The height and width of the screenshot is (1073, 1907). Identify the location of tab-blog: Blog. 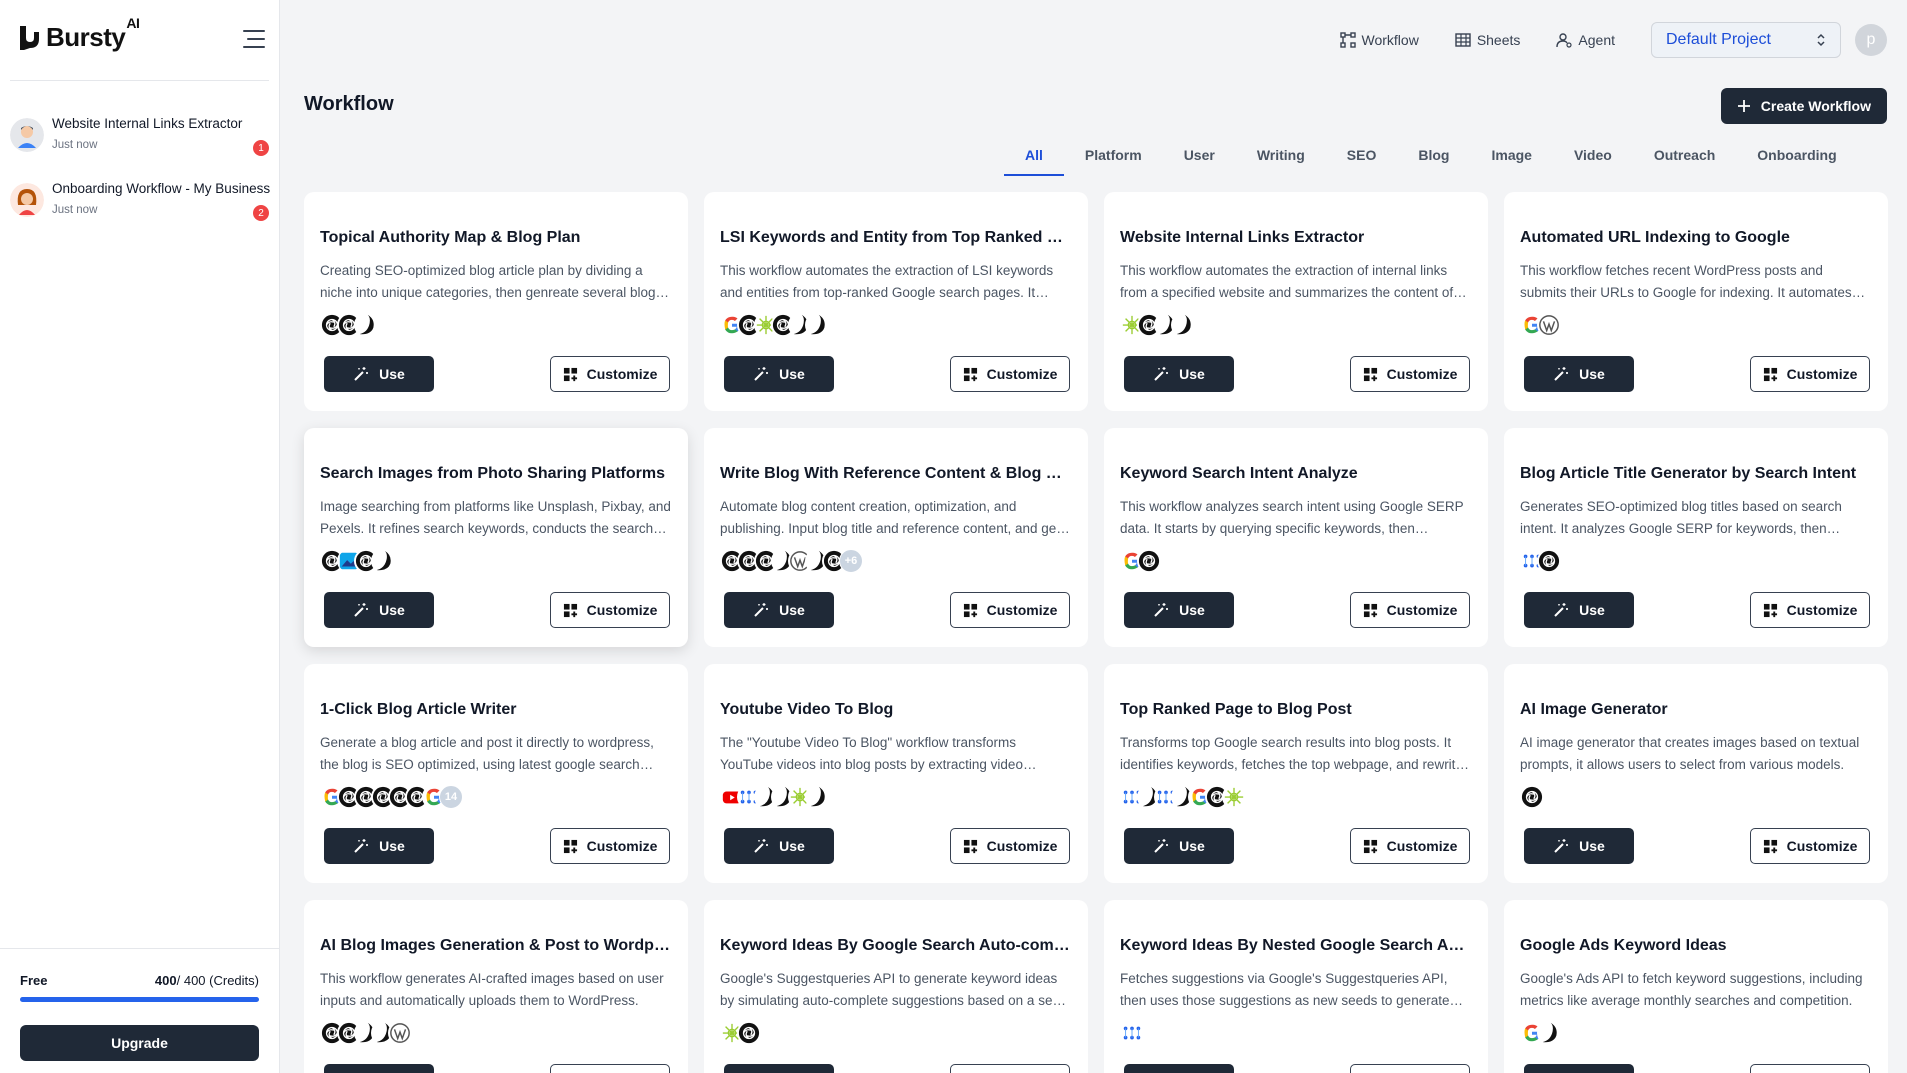
(1433, 160).